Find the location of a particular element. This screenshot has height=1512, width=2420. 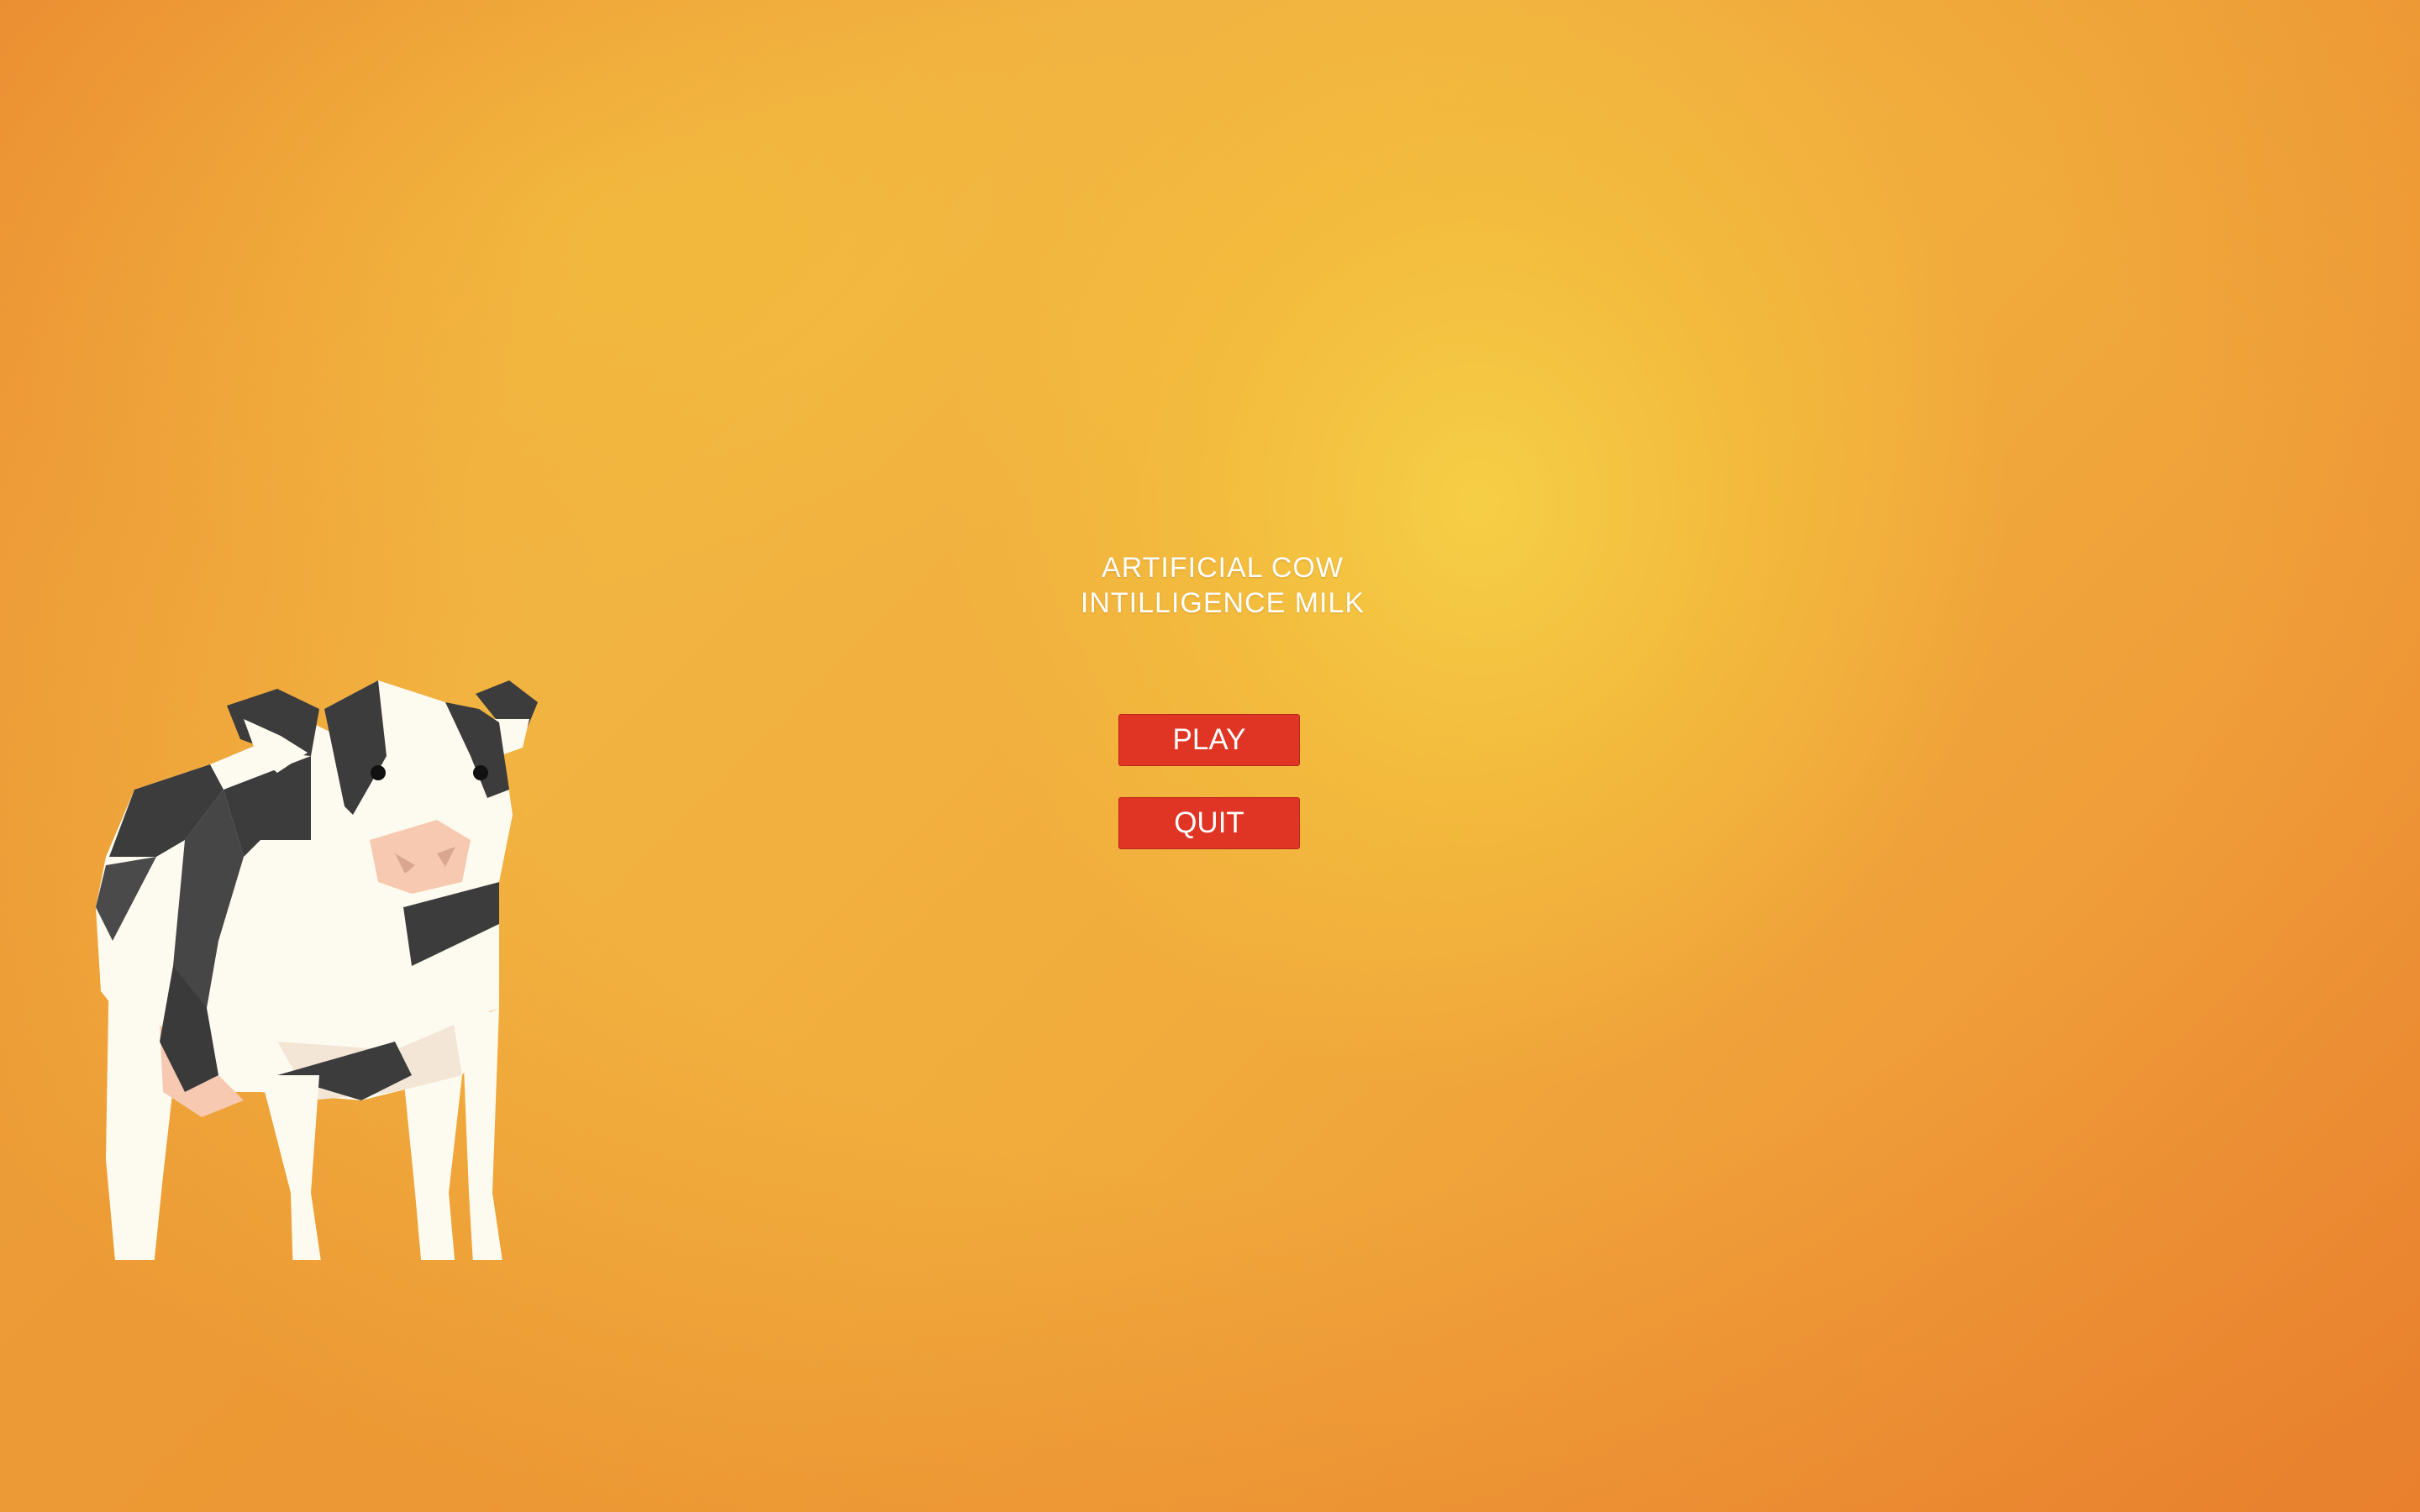

low-poly-cow-icon is located at coordinates (317, 970).